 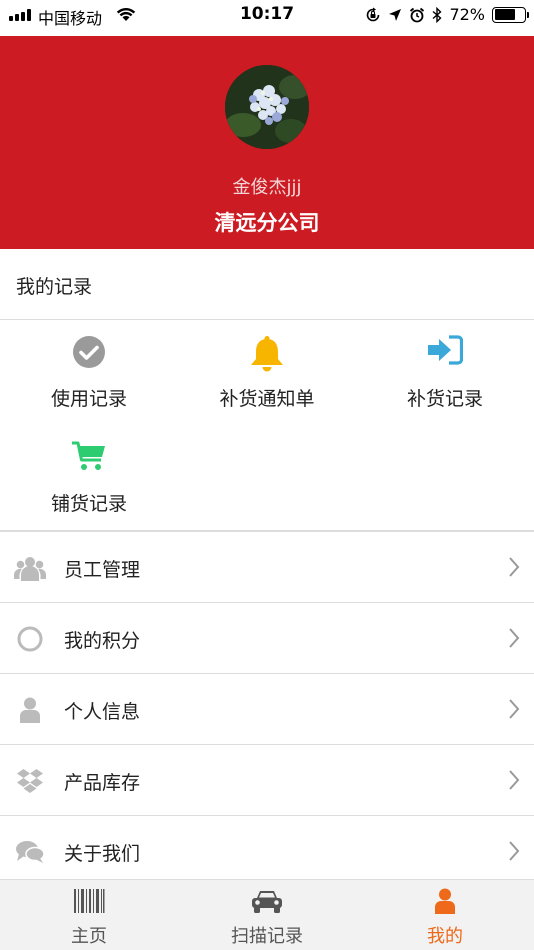 I want to click on tab-bar: 主页 扫描记录 我的, so click(x=267, y=914).